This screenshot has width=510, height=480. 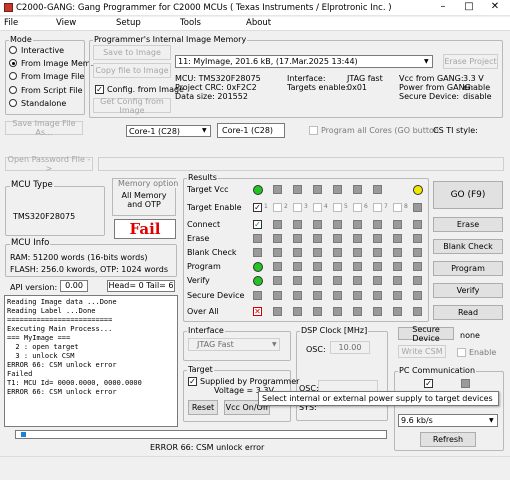 What do you see at coordinates (66, 23) in the screenshot?
I see `menu-view: View` at bounding box center [66, 23].